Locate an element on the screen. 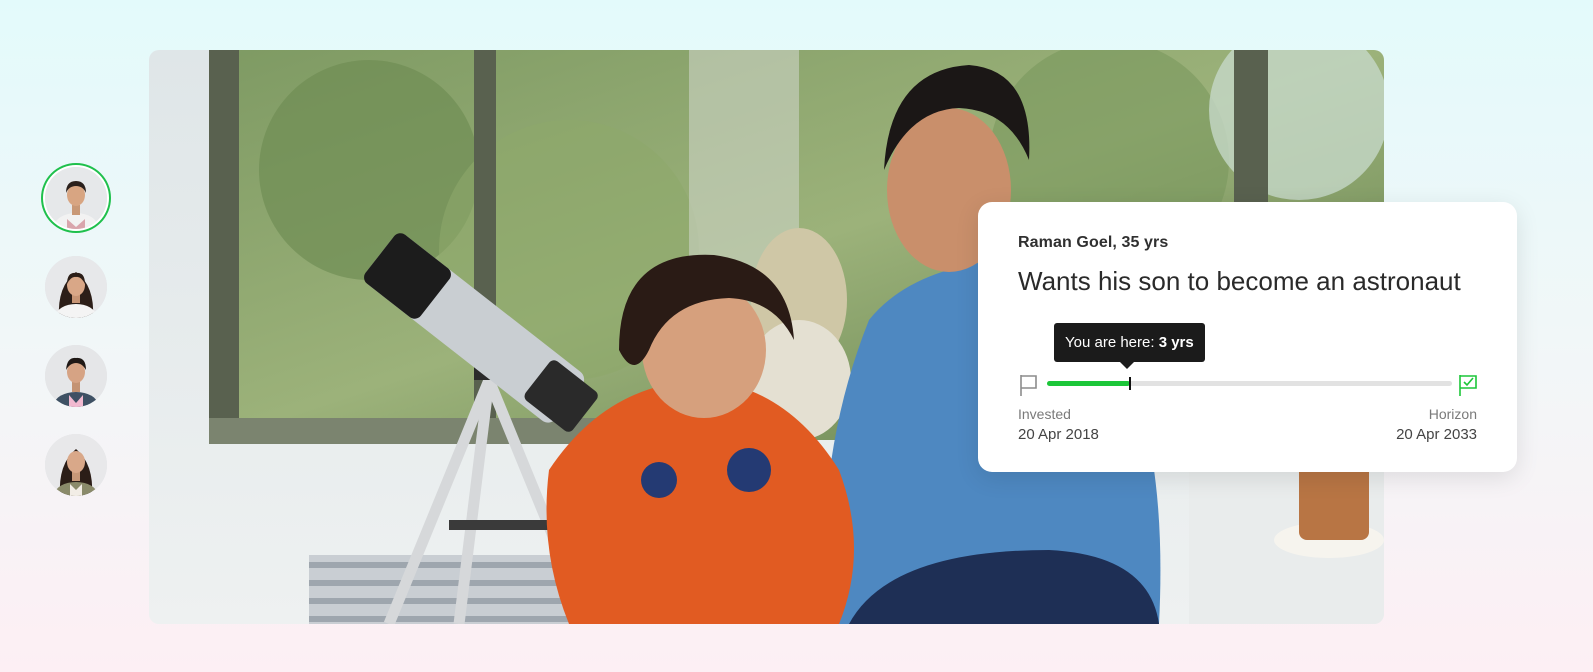 Image resolution: width=1593 pixels, height=672 pixels. tooltip-prefix: You are here: is located at coordinates (1112, 342).